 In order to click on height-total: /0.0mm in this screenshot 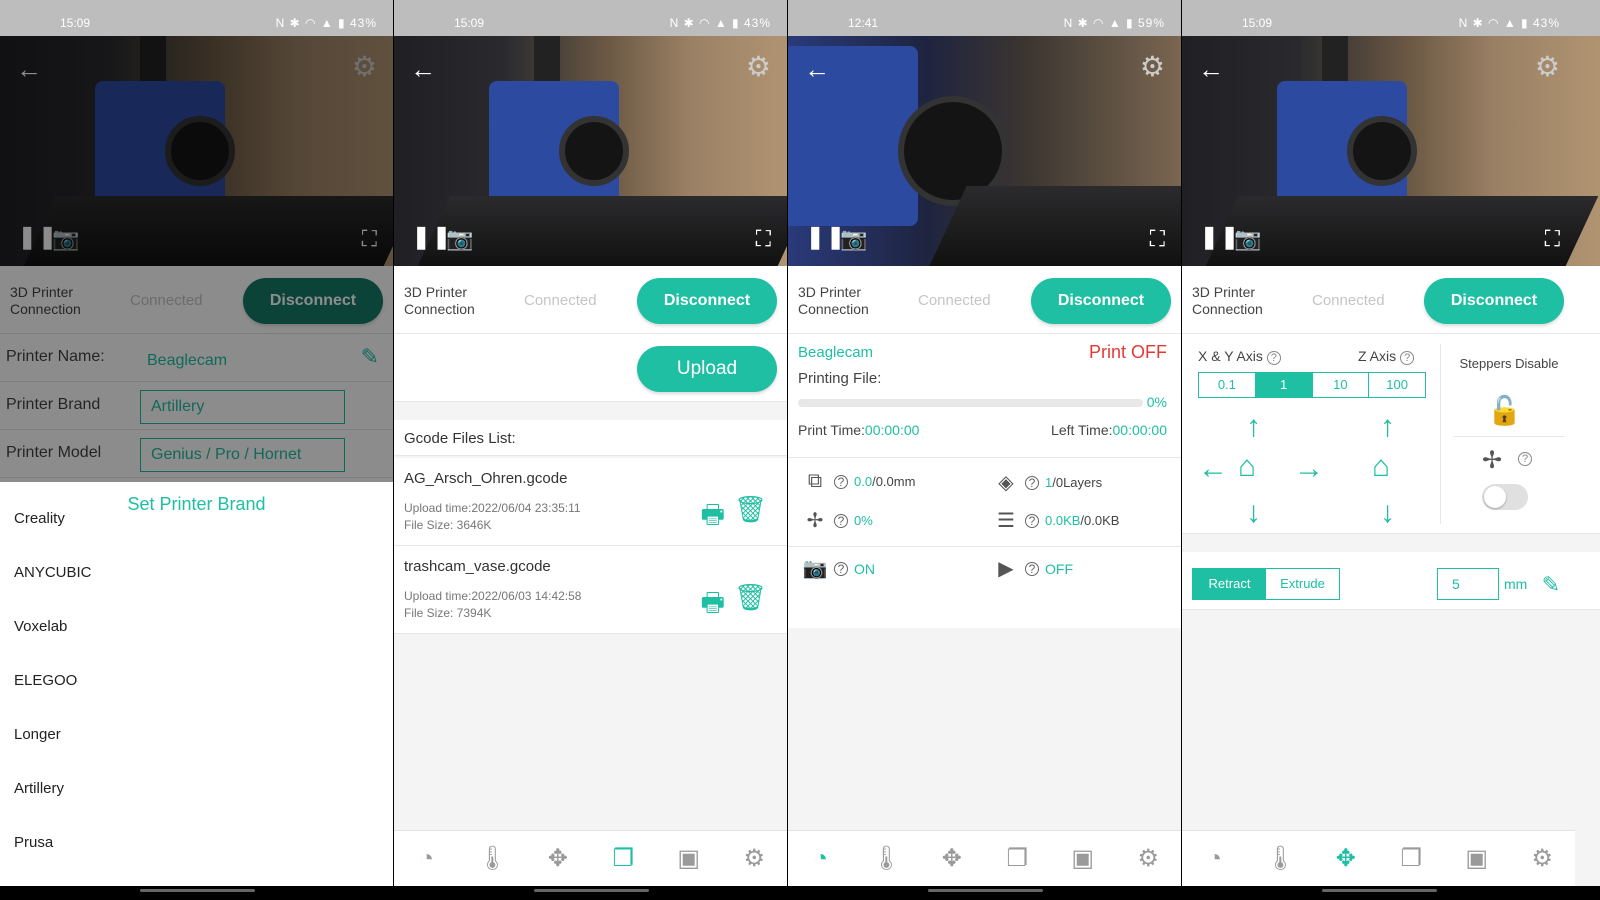, I will do `click(894, 481)`.